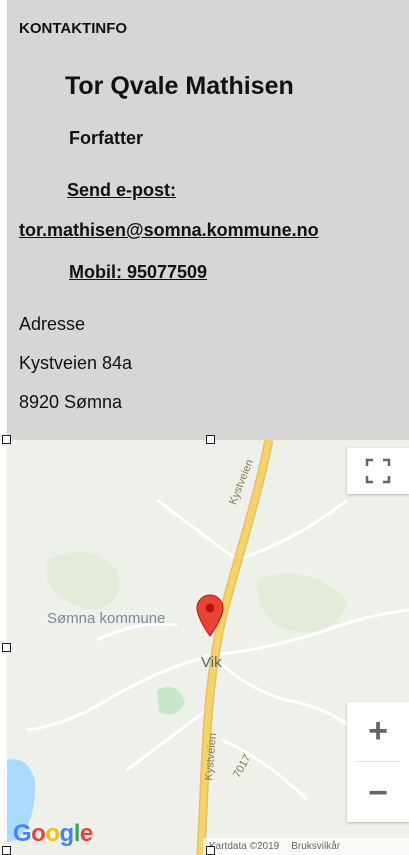 This screenshot has width=409, height=855. I want to click on terms-link: Bruksvilkår, so click(315, 846).